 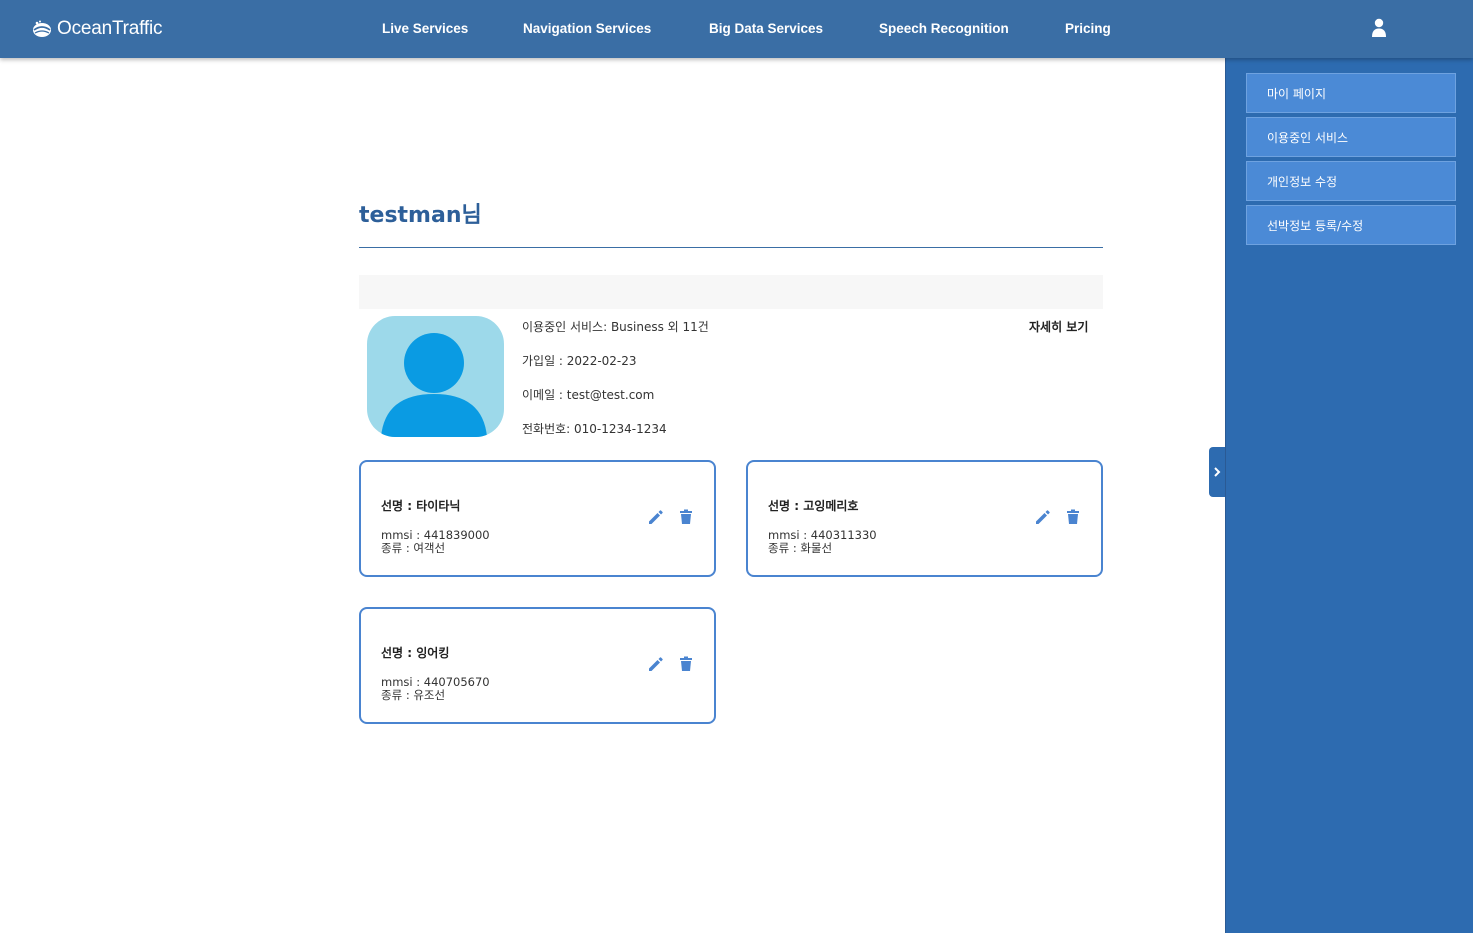 What do you see at coordinates (731, 292) in the screenshot?
I see `profile-header-band` at bounding box center [731, 292].